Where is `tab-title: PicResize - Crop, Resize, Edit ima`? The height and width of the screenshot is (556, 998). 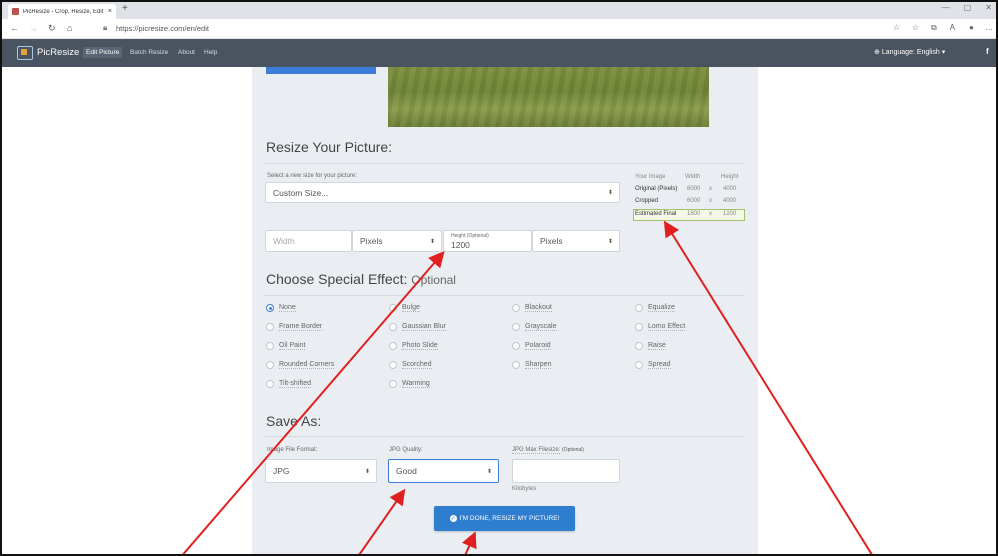 tab-title: PicResize - Crop, Resize, Edit ima is located at coordinates (64, 11).